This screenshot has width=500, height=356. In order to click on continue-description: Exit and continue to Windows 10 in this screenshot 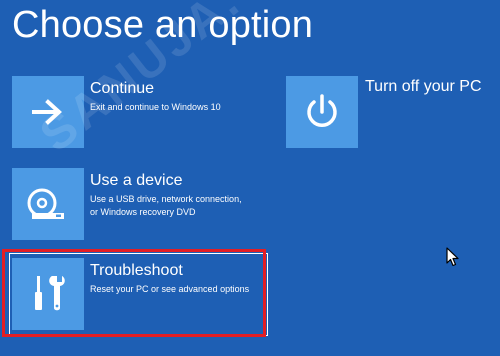, I will do `click(155, 107)`.